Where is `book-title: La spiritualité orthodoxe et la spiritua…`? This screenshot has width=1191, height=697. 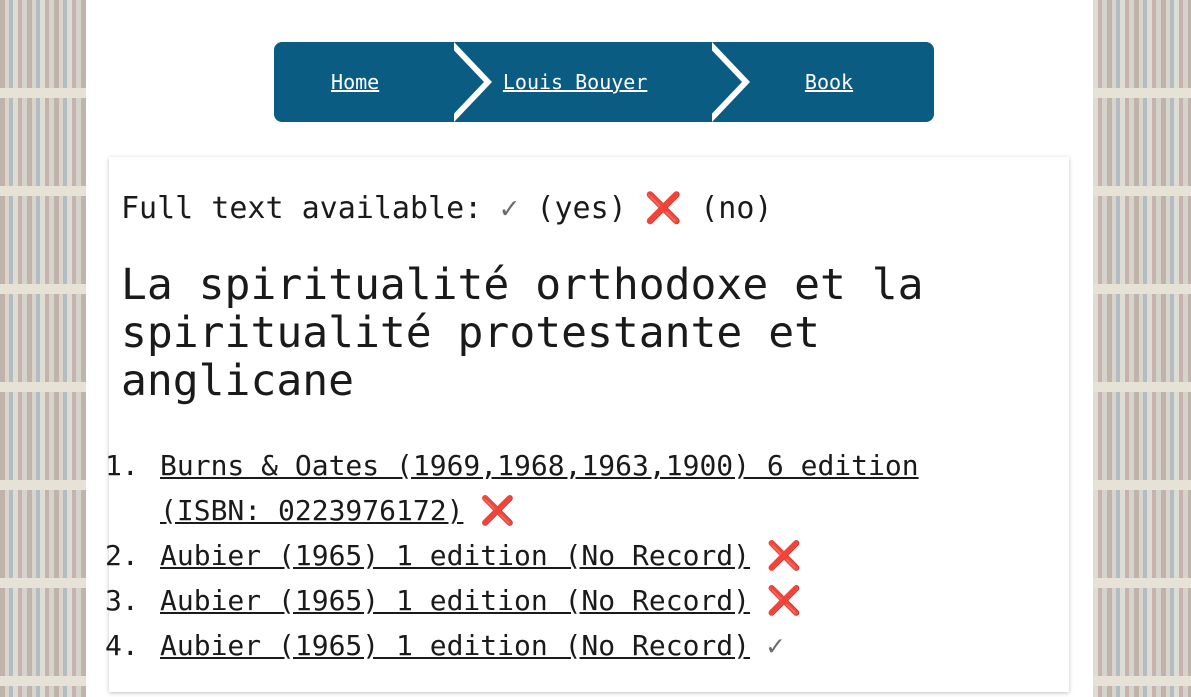 book-title: La spiritualité orthodoxe et la spiritua… is located at coordinates (522, 333).